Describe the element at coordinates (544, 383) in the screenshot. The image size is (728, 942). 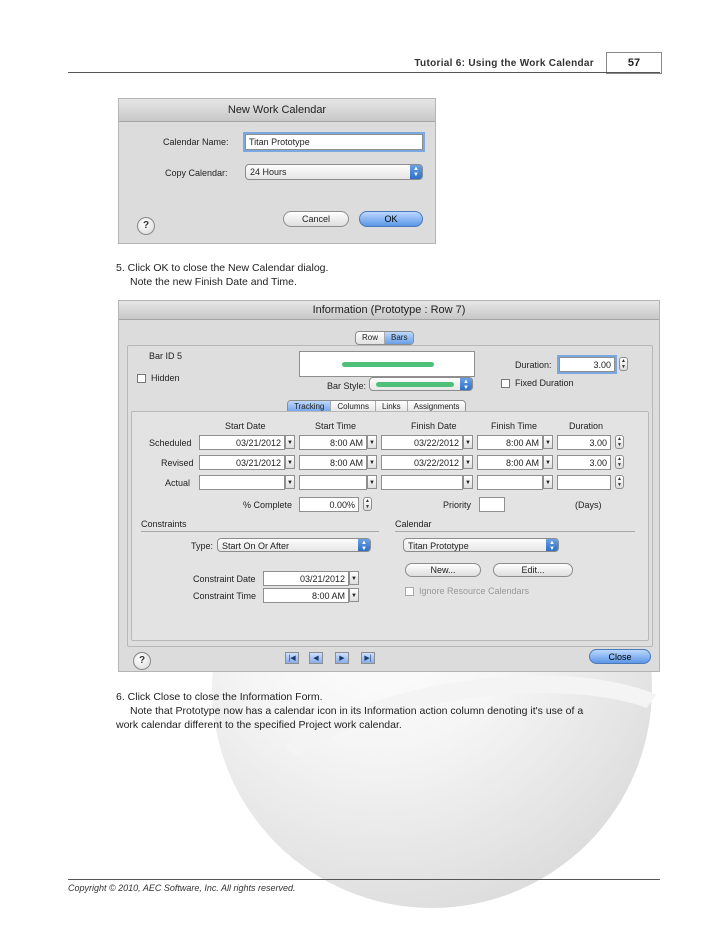
I see `fixed-duration-label: Fixed Duration` at that location.